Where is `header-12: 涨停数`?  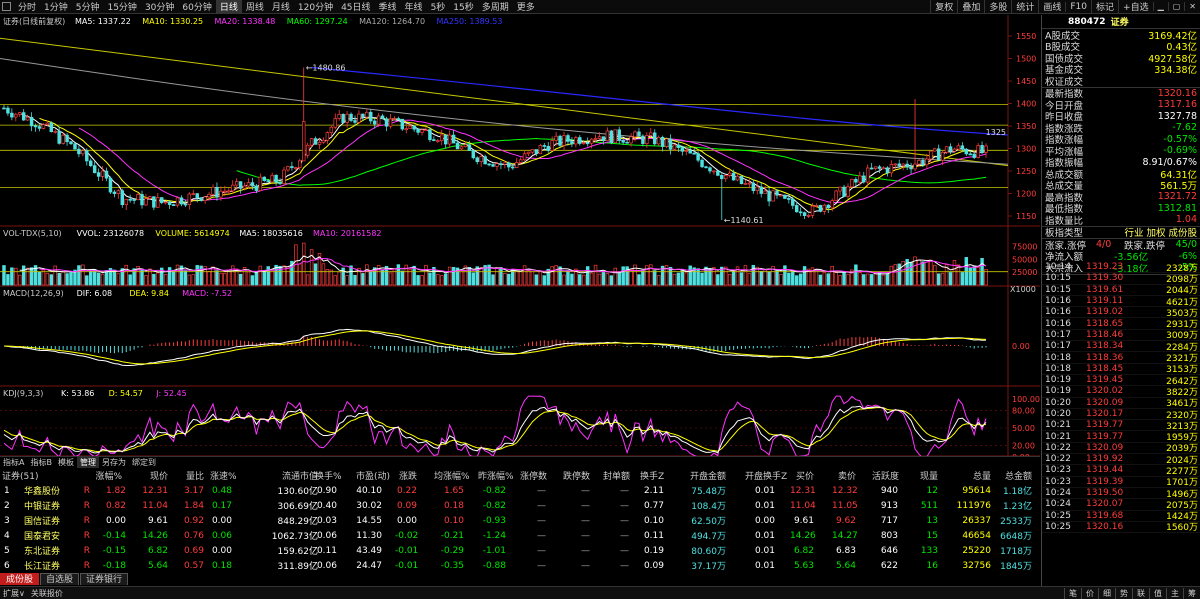
header-12: 涨停数 is located at coordinates (533, 475).